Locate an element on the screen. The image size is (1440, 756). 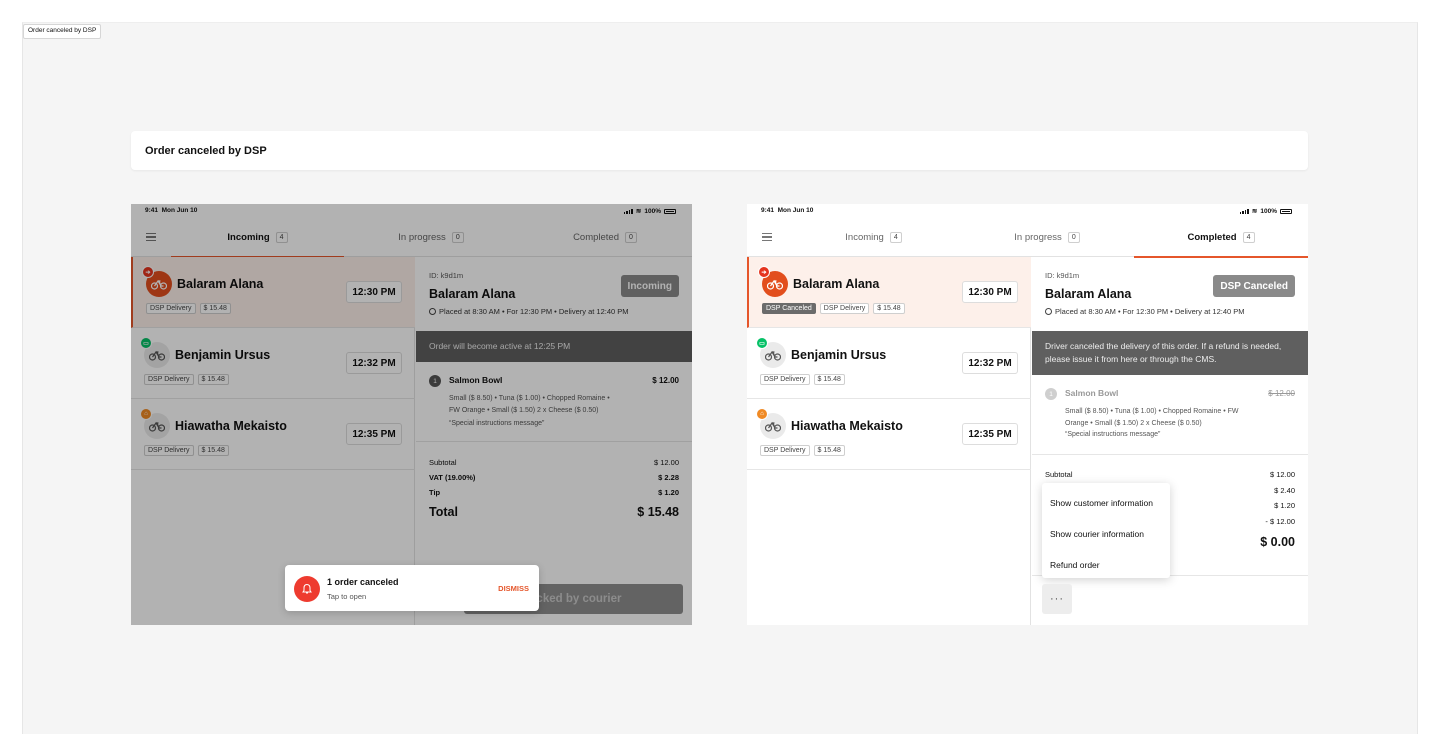
battery-percent: 100% is located at coordinates (1268, 211).